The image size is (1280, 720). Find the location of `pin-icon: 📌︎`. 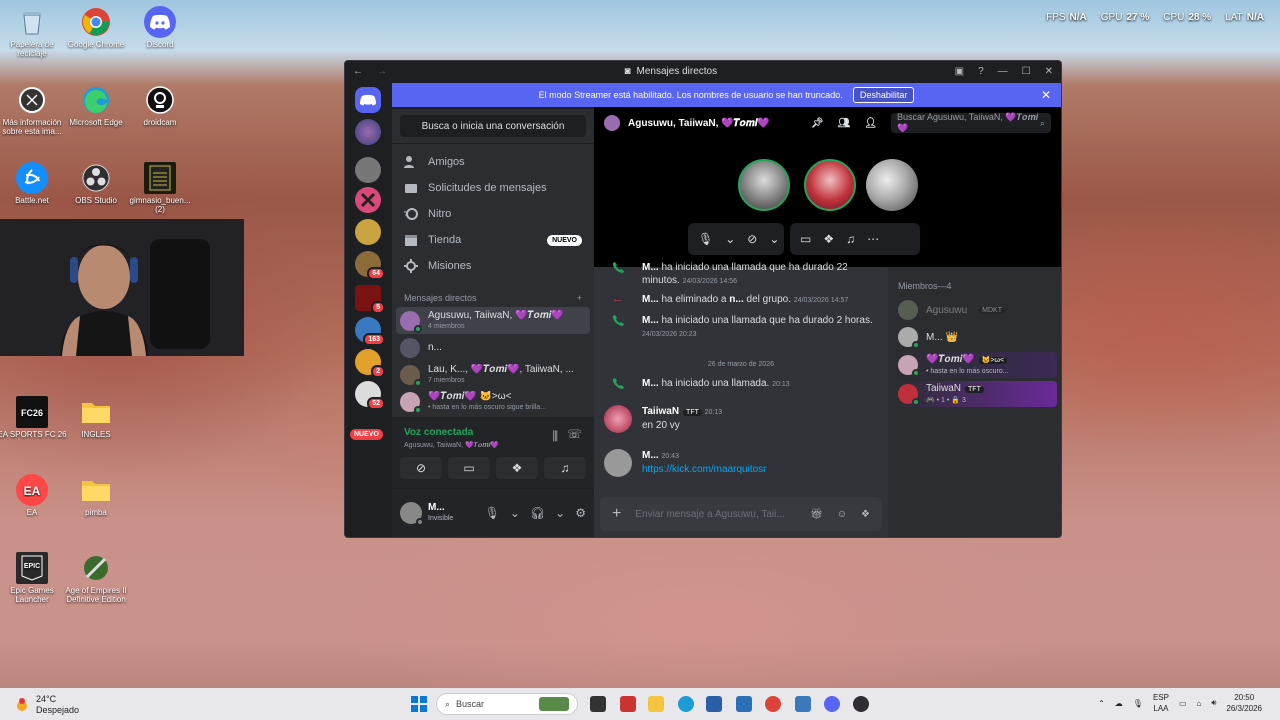

pin-icon: 📌︎ is located at coordinates (817, 123).